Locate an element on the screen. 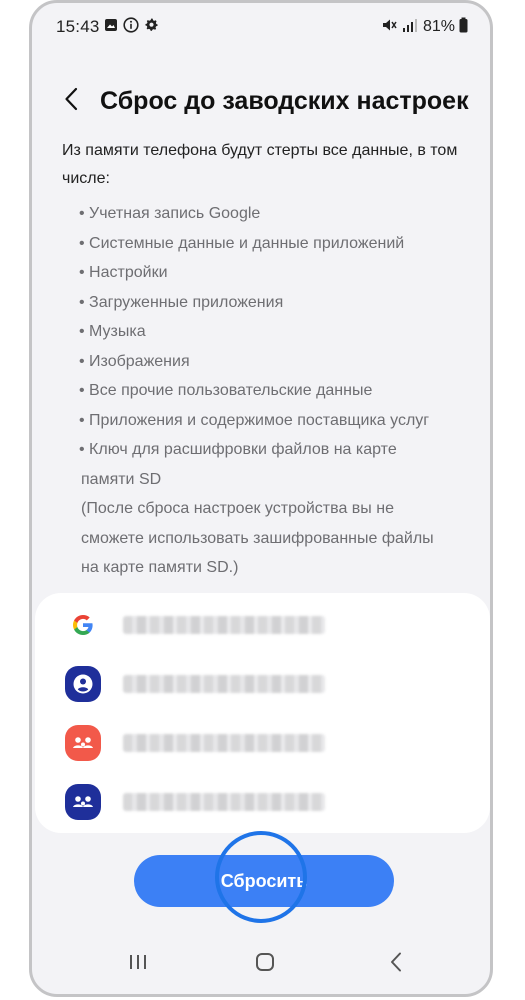 Image resolution: width=525 pixels, height=1000 pixels. signal-icon is located at coordinates (410, 27).